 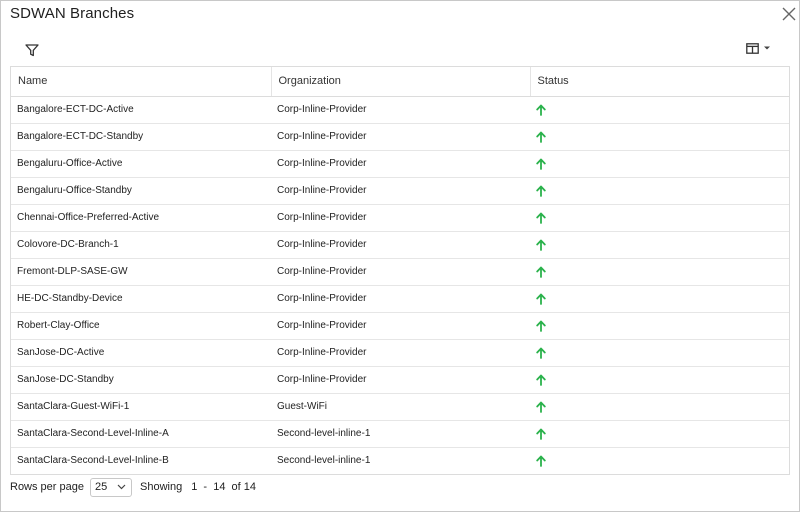 I want to click on close-button, so click(x=789, y=14).